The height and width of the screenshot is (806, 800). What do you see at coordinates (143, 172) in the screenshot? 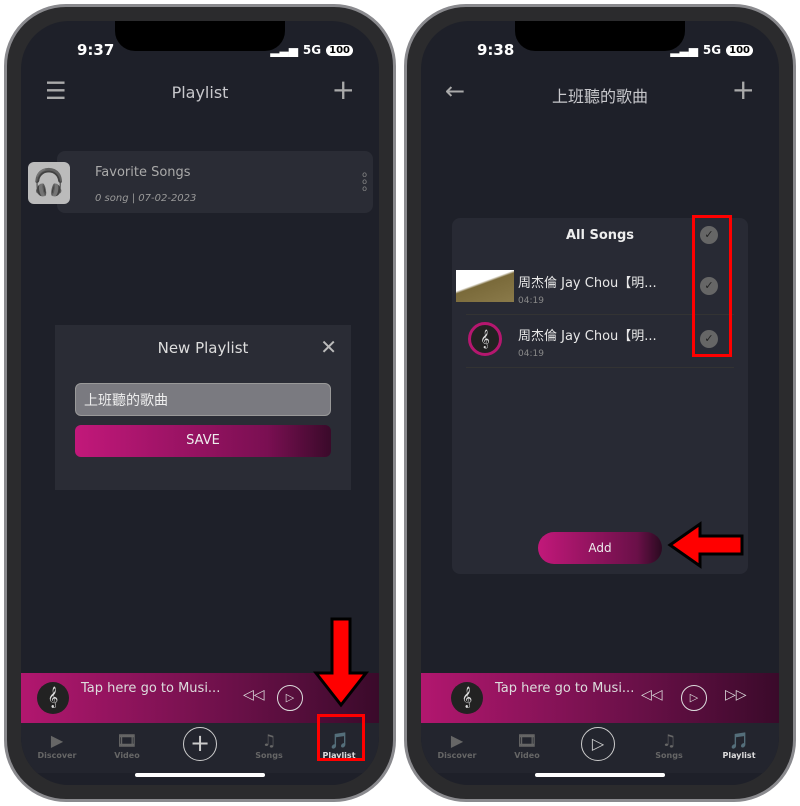
I see `playlist-name: Favorite Songs` at bounding box center [143, 172].